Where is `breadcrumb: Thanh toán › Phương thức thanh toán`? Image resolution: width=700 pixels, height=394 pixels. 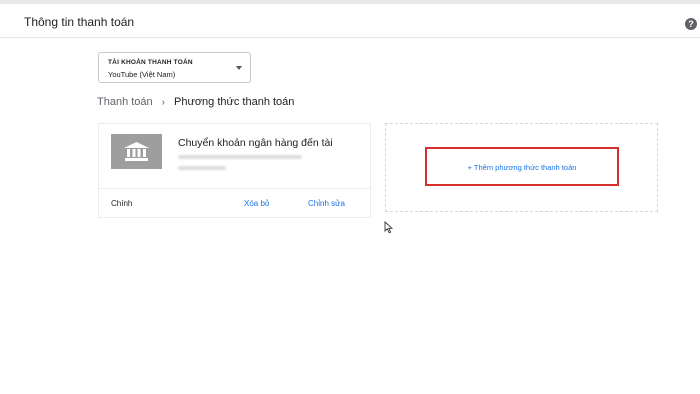
breadcrumb: Thanh toán › Phương thức thanh toán is located at coordinates (195, 102).